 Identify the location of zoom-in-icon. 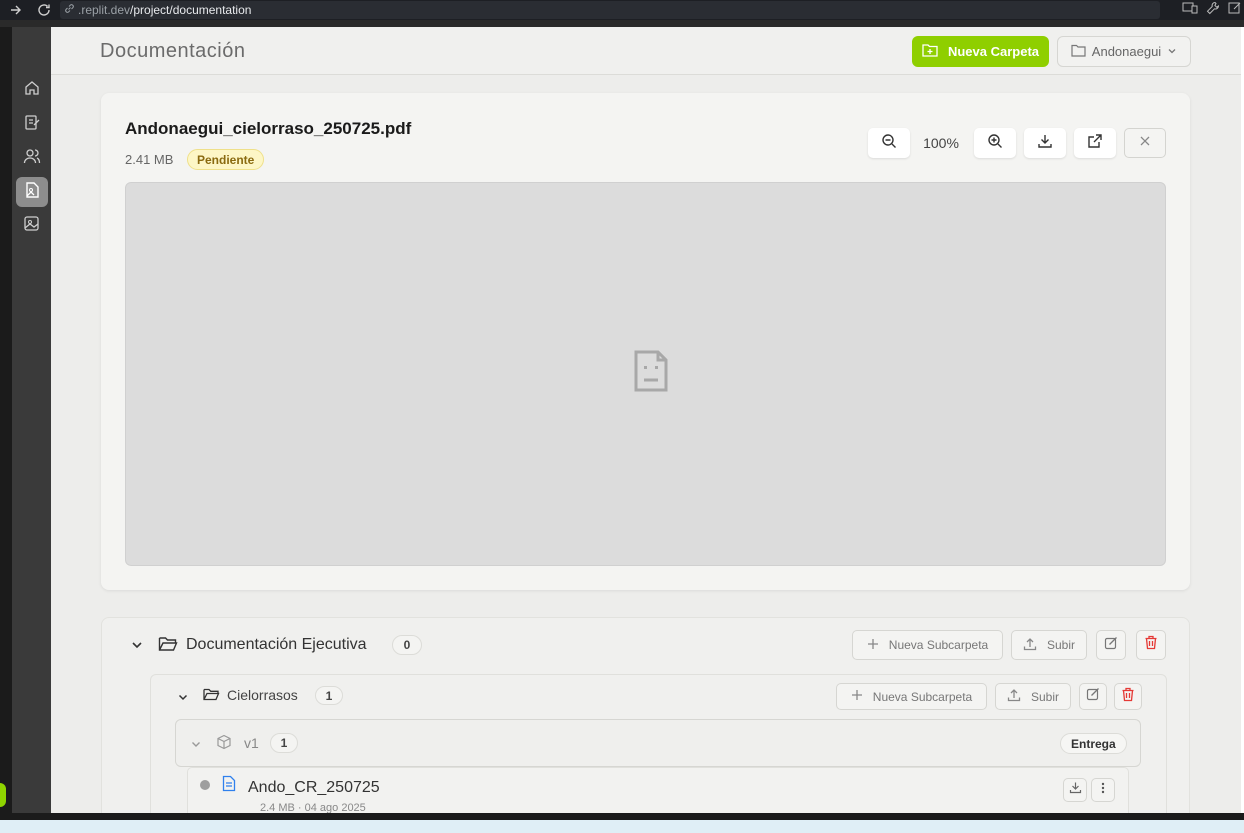
(995, 143).